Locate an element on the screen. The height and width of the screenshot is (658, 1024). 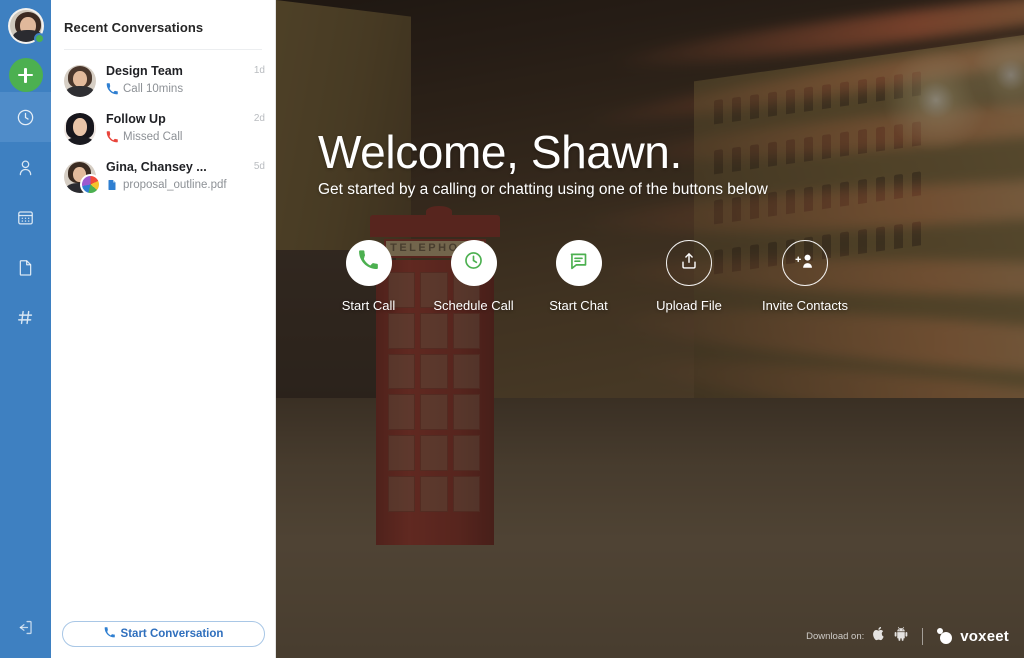
list-item: Design Team Call 10mins 1d is located at coordinates (163, 80).